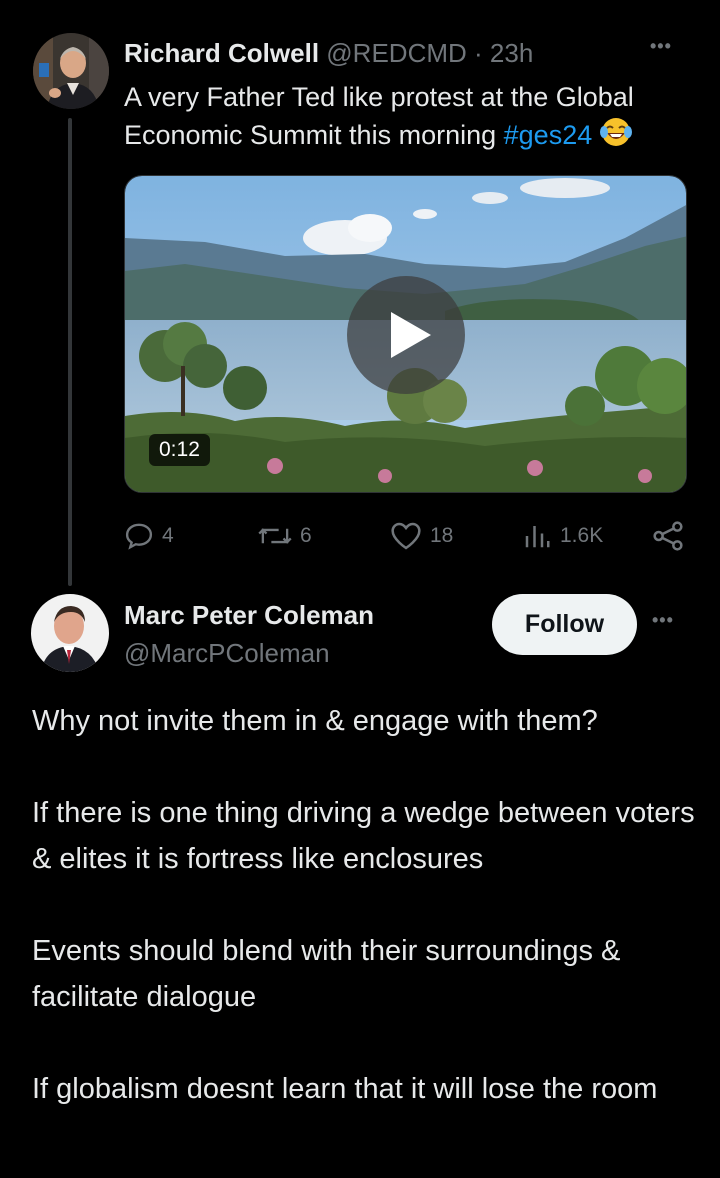  I want to click on share-icon, so click(668, 536).